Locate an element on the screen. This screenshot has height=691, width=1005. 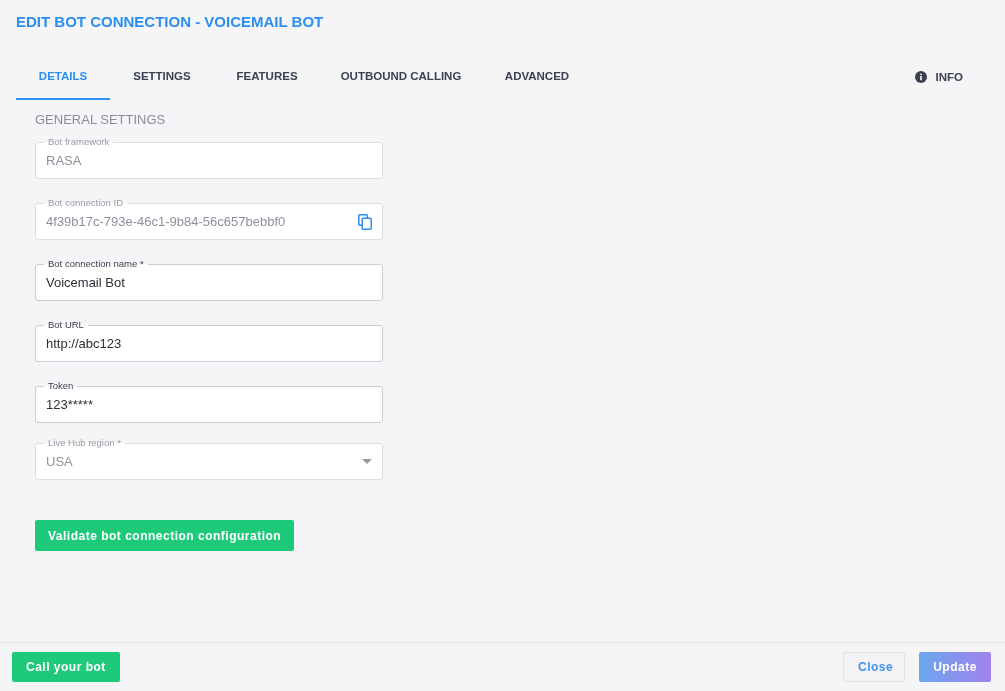
info-link: INFO is located at coordinates (949, 76).